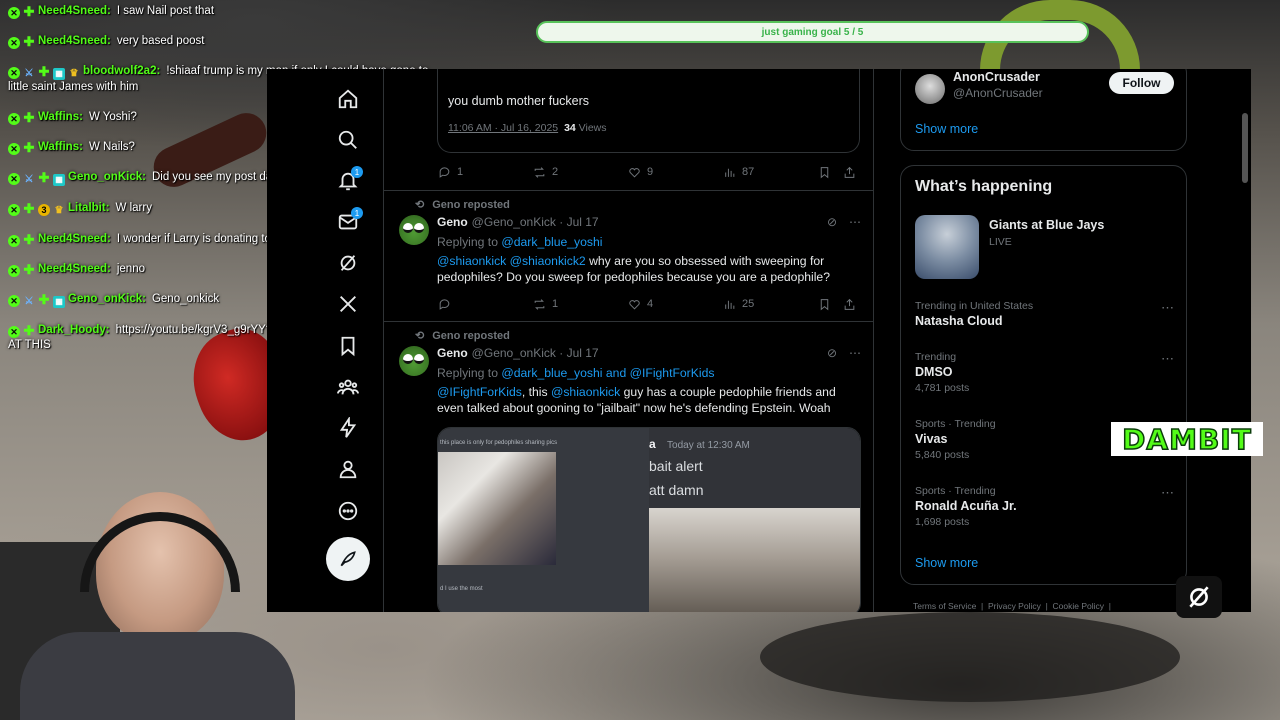 This screenshot has height=720, width=1280. I want to click on compose-post-button, so click(348, 559).